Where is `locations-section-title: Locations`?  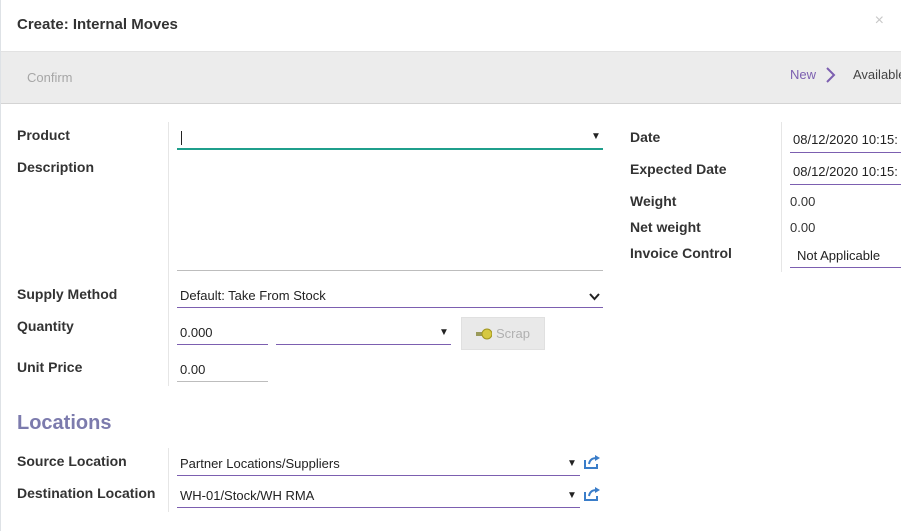 locations-section-title: Locations is located at coordinates (64, 423).